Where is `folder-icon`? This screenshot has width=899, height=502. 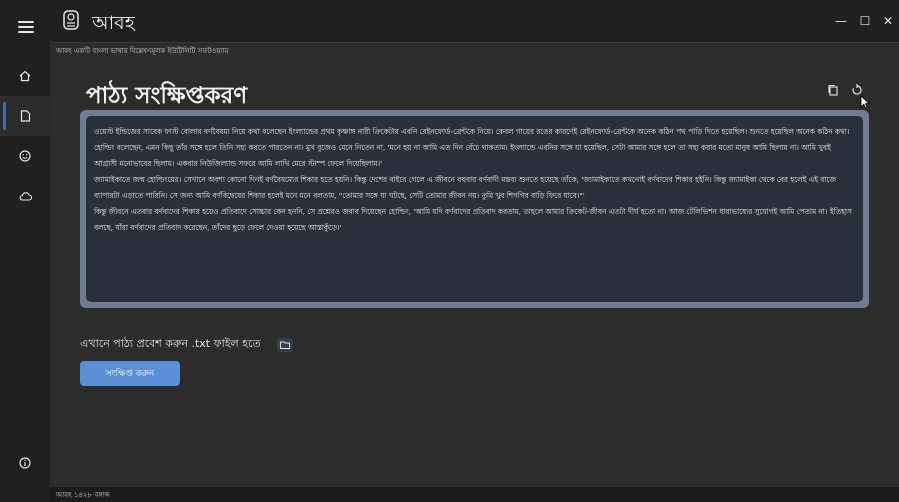
folder-icon is located at coordinates (284, 345).